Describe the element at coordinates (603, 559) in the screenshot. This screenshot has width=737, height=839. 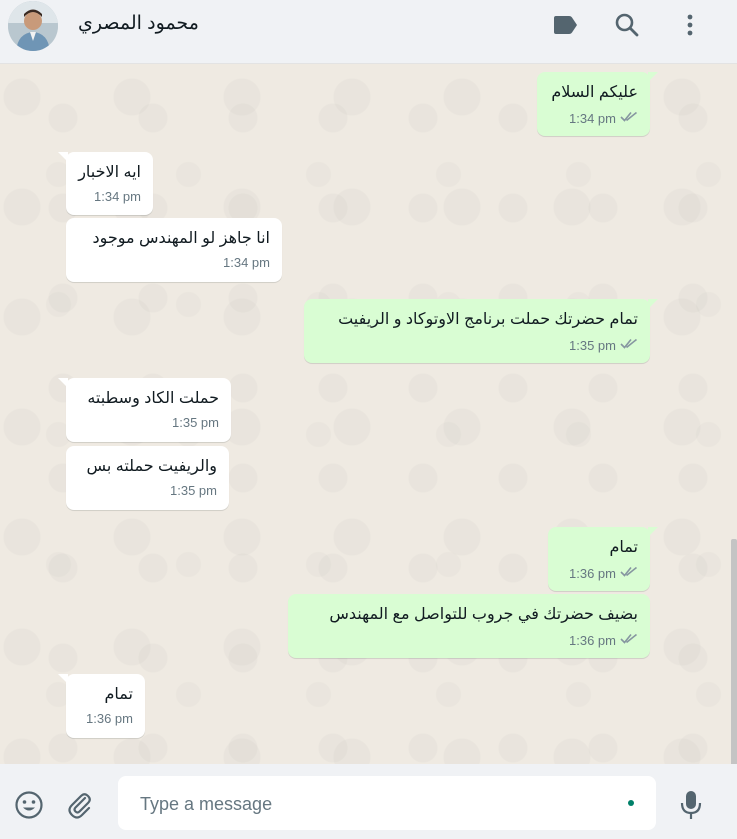
I see `message-outgoing: تمام 1:36 pm` at that location.